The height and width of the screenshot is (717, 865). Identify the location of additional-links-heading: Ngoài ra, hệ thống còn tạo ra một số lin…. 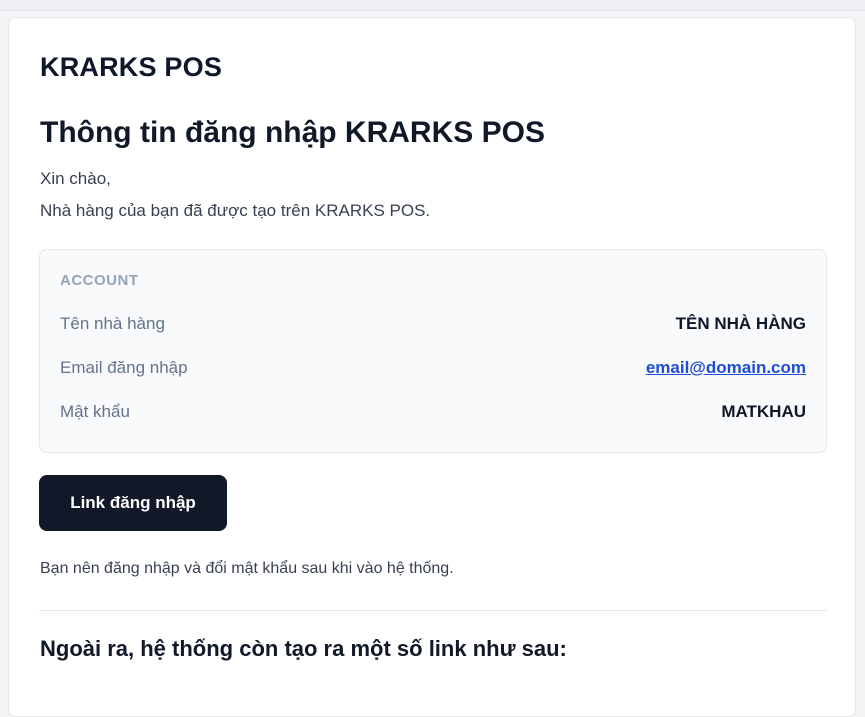
(303, 648).